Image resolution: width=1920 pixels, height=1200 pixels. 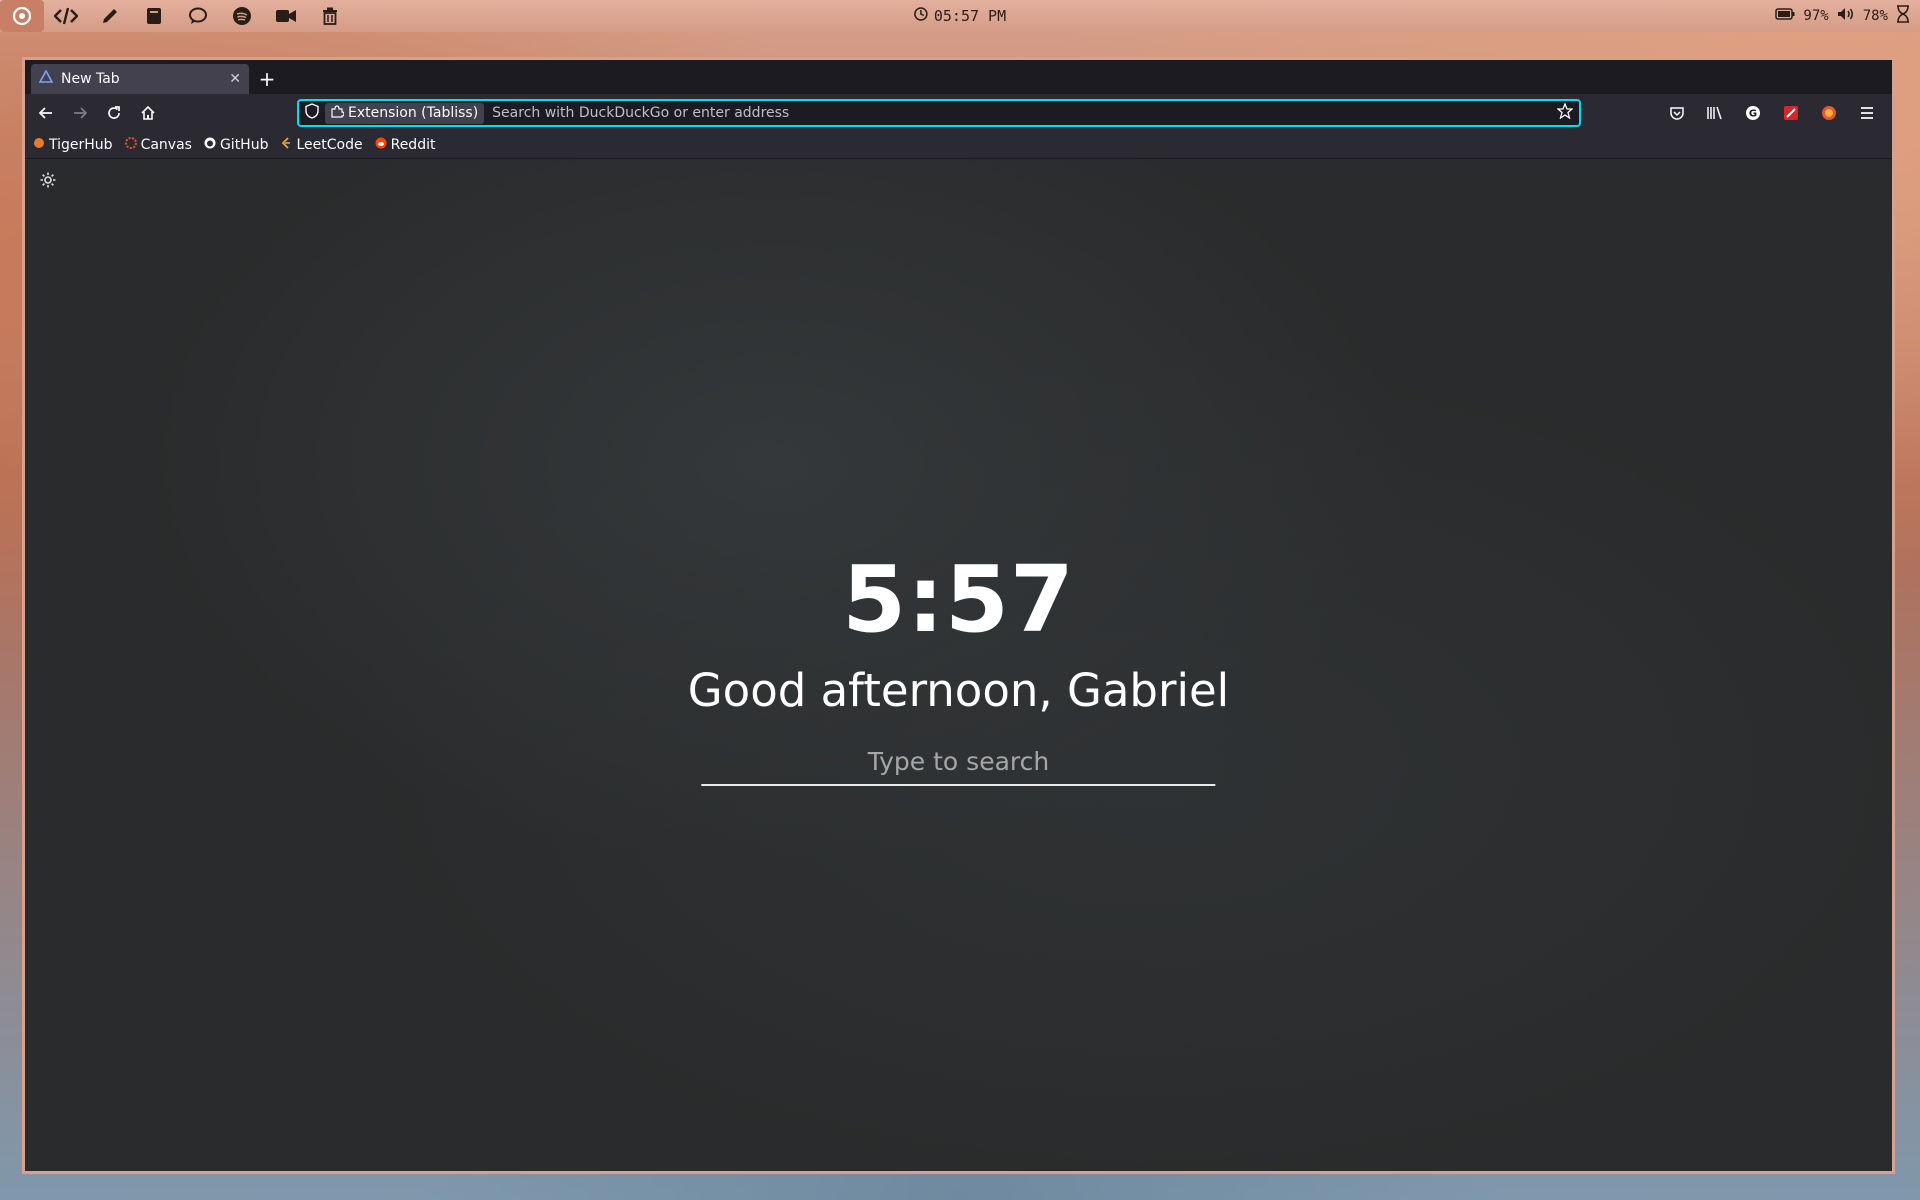 What do you see at coordinates (1816, 16) in the screenshot?
I see `battery-percent: 97%` at bounding box center [1816, 16].